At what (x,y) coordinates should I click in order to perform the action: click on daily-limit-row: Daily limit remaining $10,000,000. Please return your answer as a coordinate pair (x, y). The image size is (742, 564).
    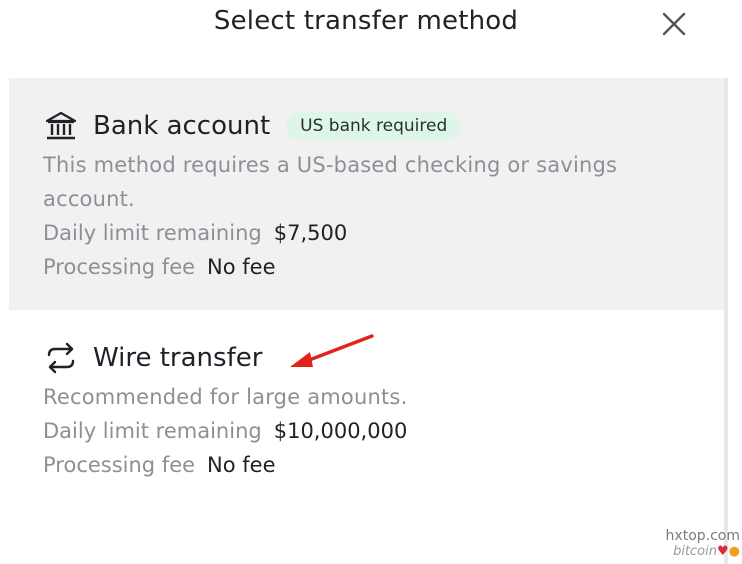
    Looking at the image, I should click on (225, 431).